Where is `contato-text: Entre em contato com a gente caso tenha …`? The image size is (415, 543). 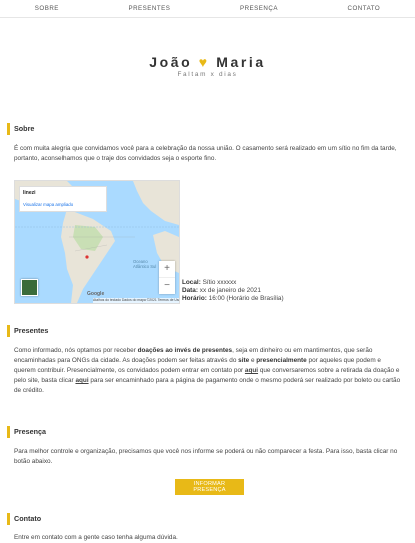 contato-text: Entre em contato com a gente caso tenha … is located at coordinates (96, 537).